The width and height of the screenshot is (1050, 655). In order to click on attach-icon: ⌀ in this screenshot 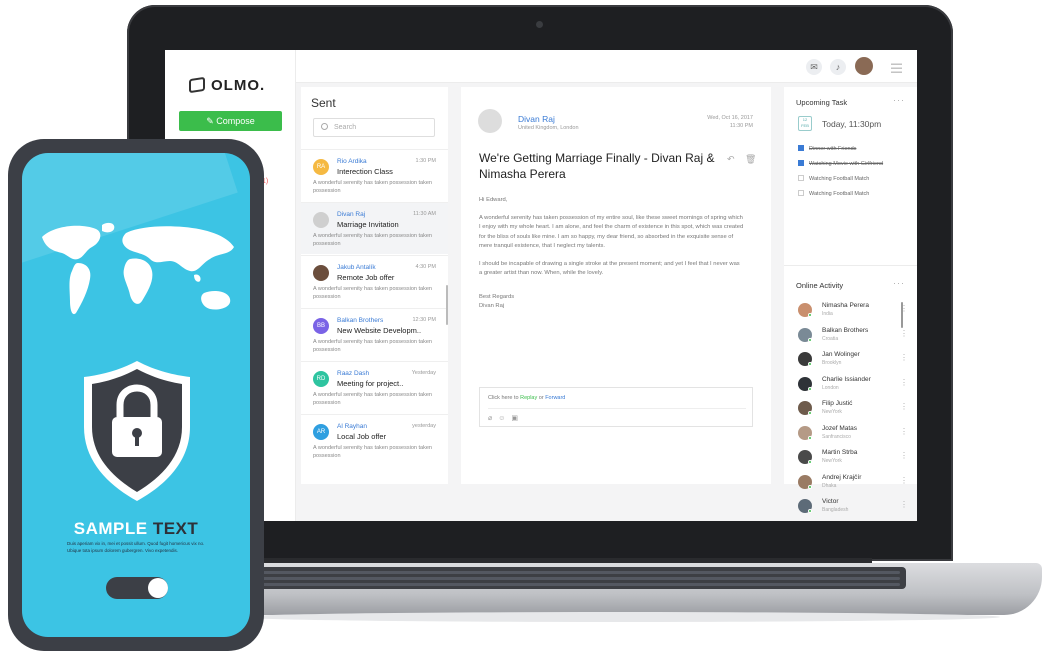, I will do `click(493, 418)`.